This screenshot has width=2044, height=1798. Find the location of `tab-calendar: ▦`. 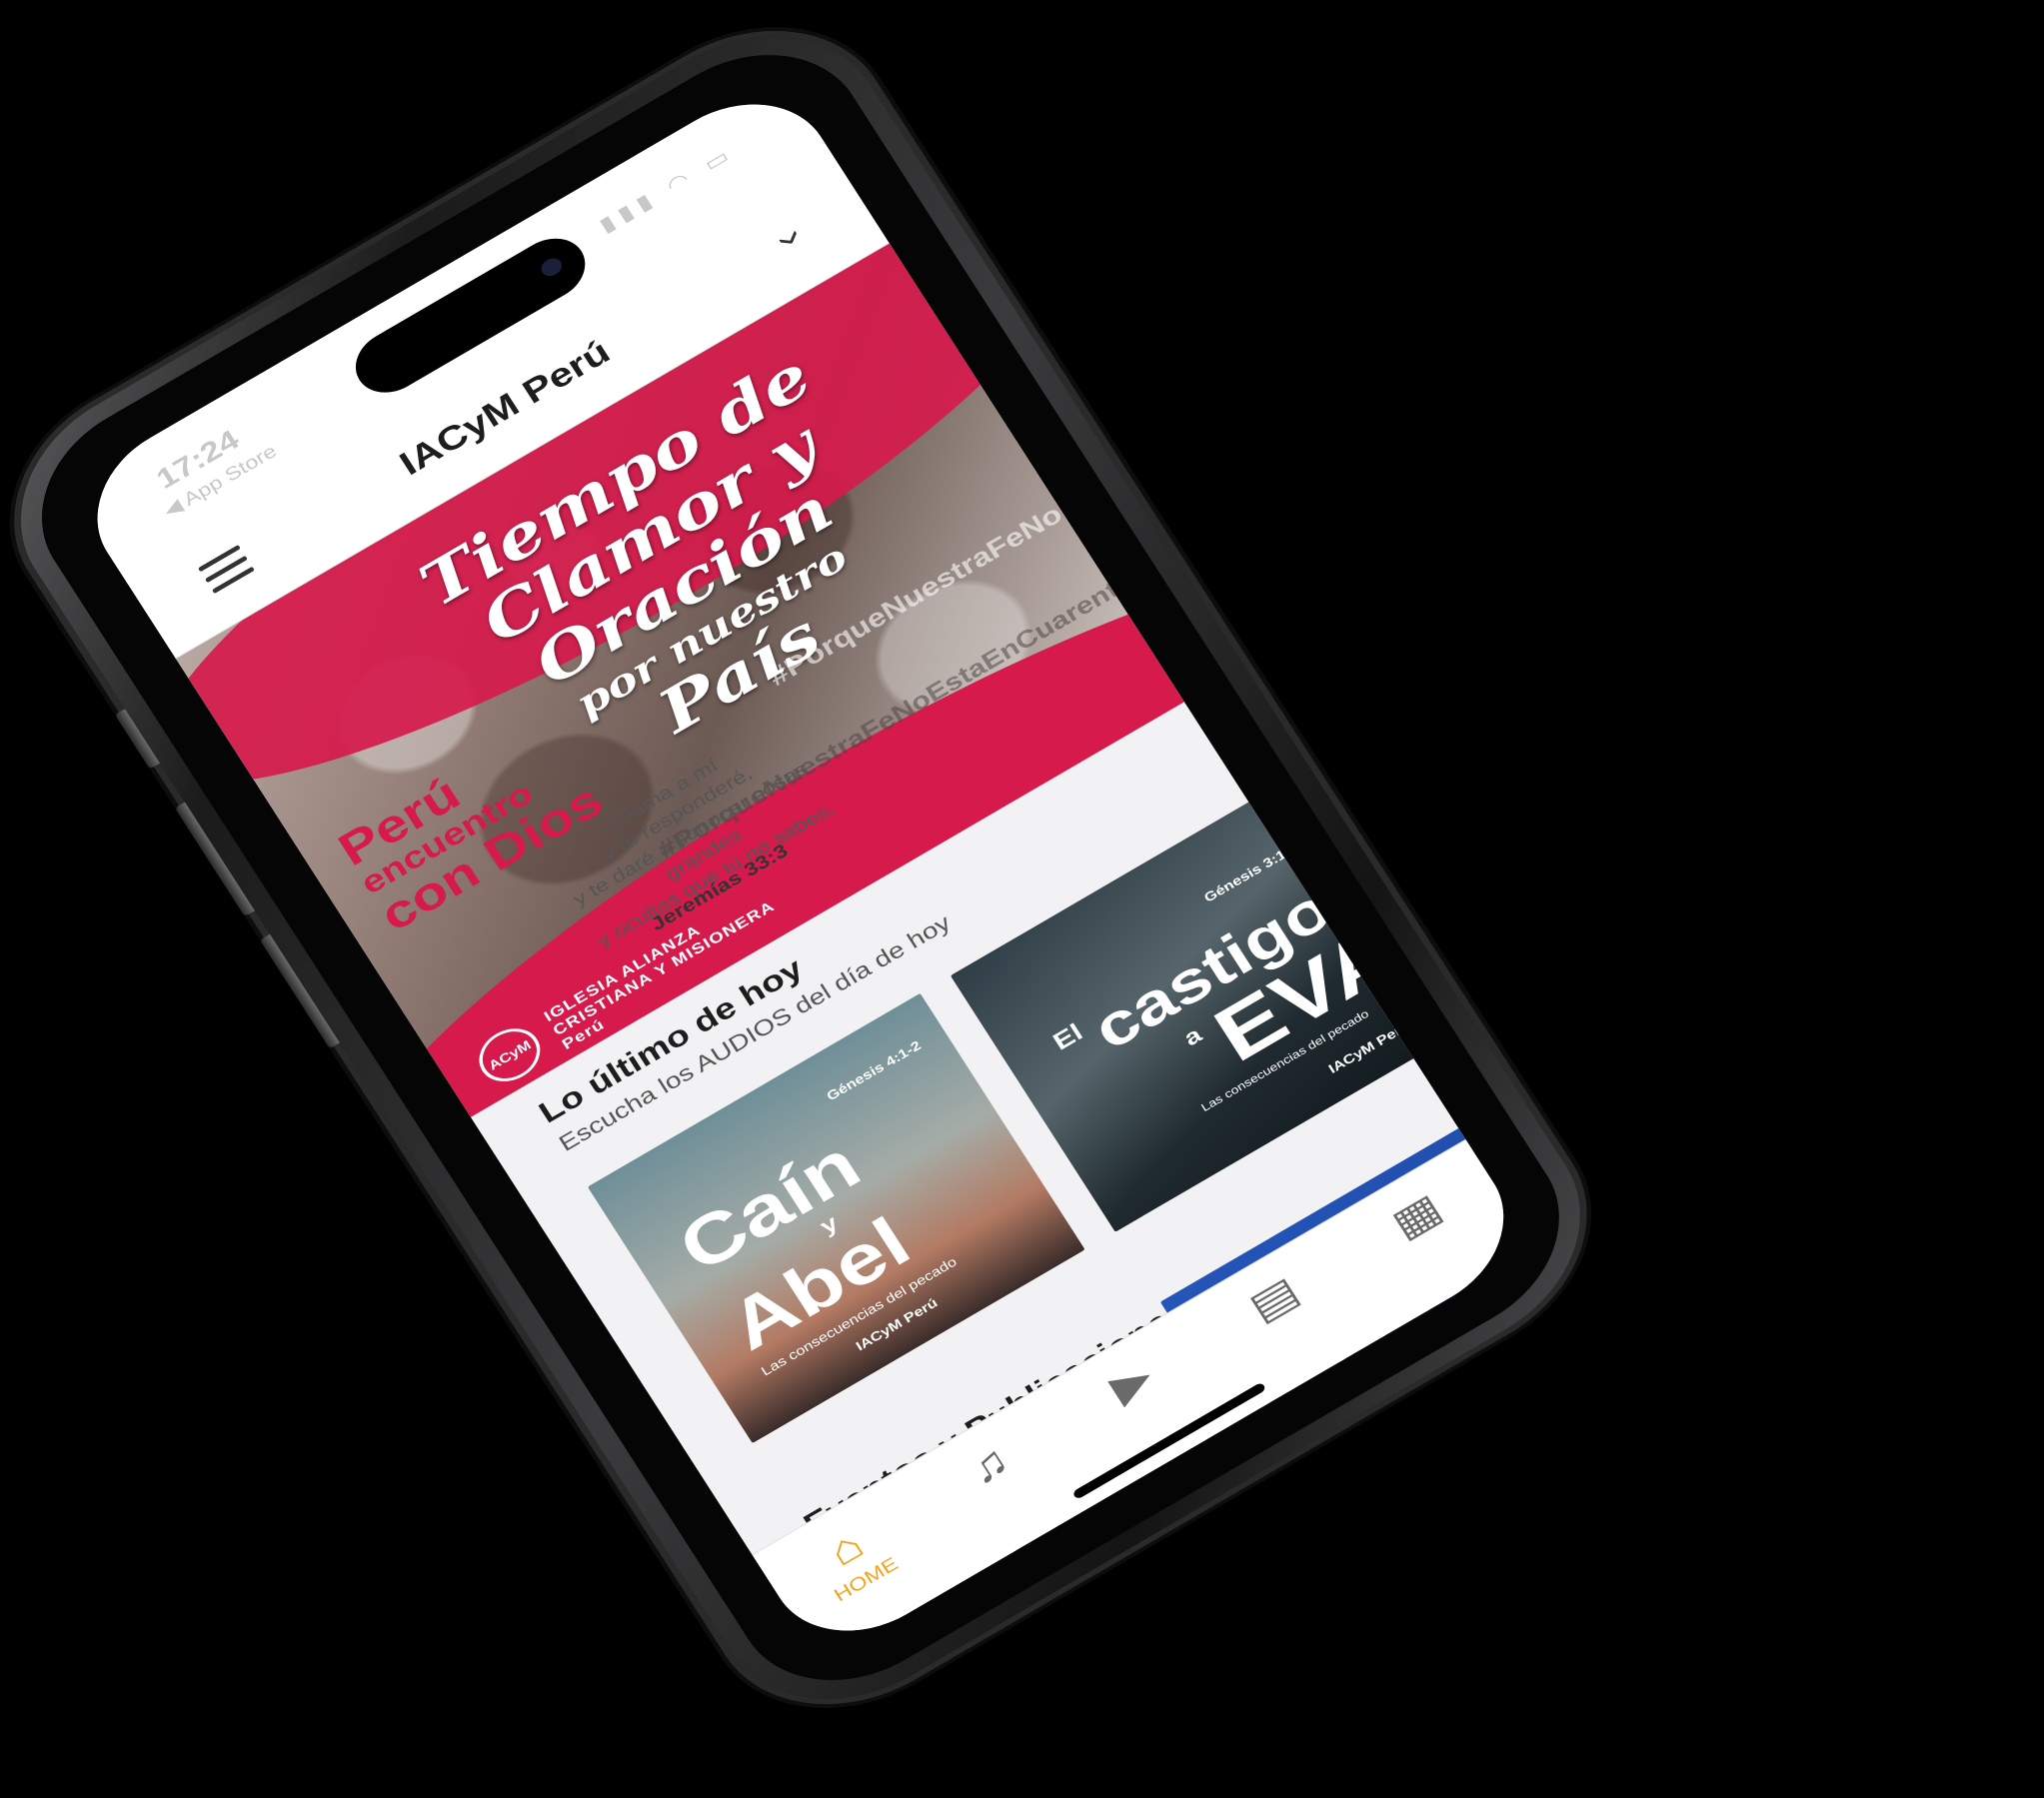

tab-calendar: ▦ is located at coordinates (1417, 1216).